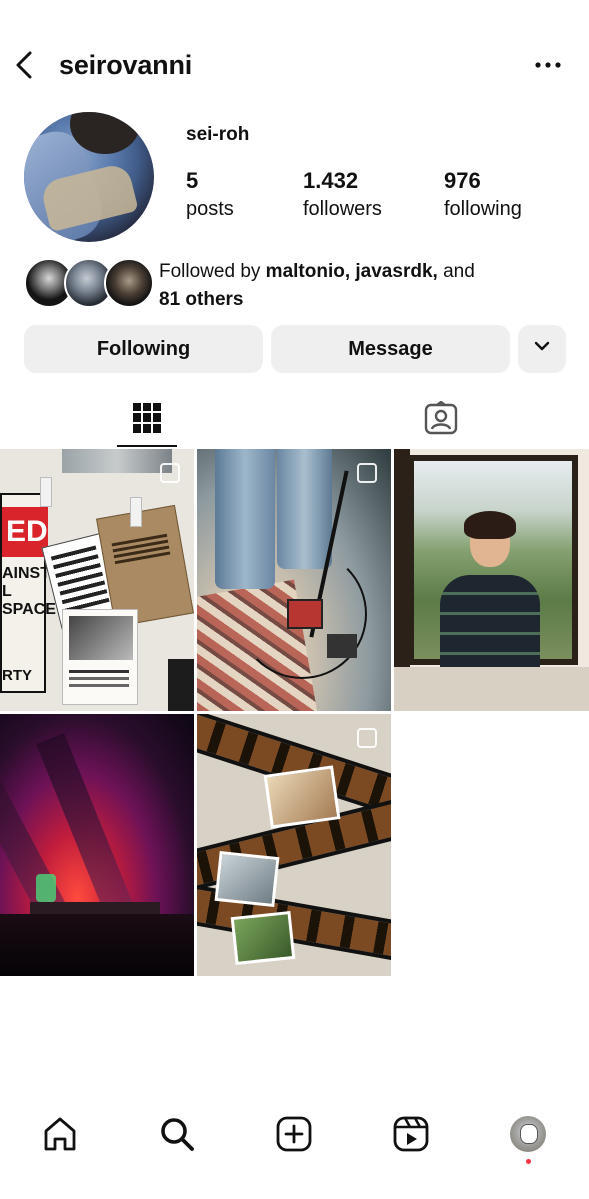 This screenshot has height=1199, width=589. What do you see at coordinates (177, 1138) in the screenshot?
I see `search-icon` at bounding box center [177, 1138].